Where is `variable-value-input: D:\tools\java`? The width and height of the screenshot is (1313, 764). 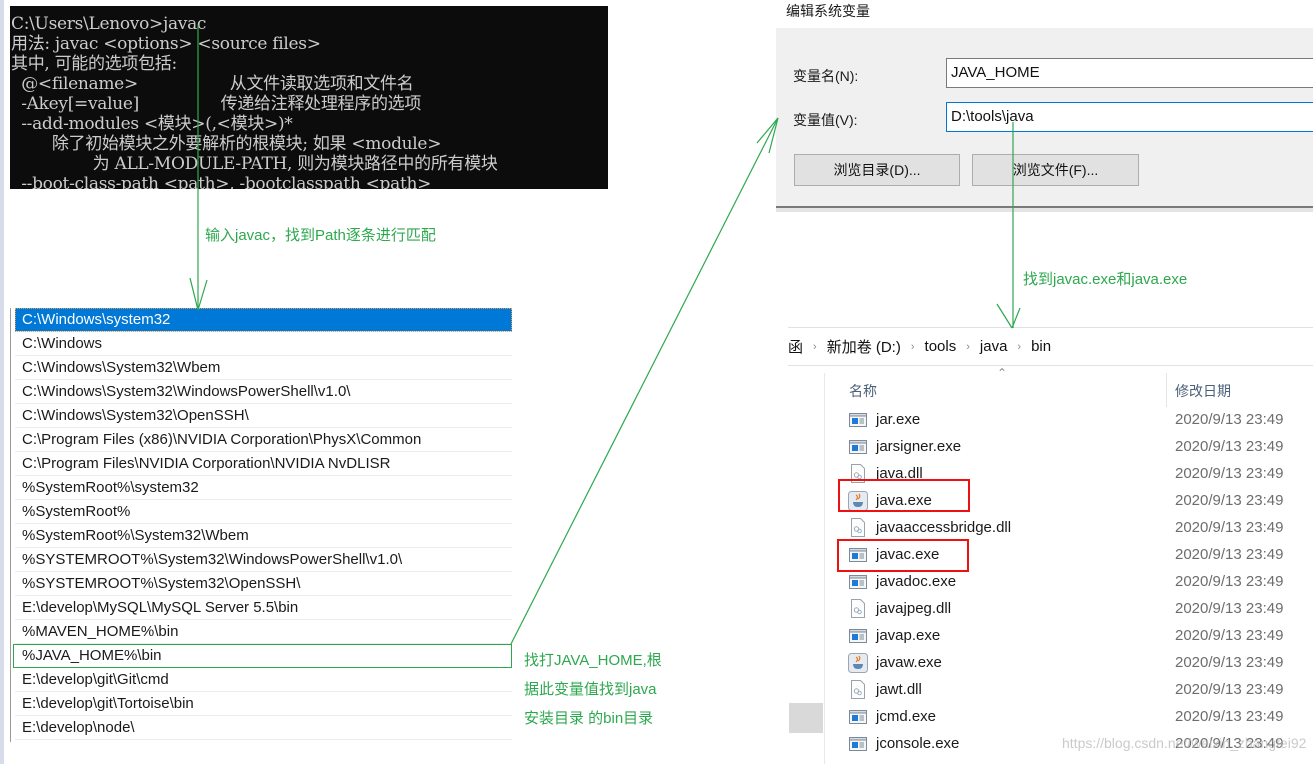
variable-value-input: D:\tools\java is located at coordinates (1129, 117).